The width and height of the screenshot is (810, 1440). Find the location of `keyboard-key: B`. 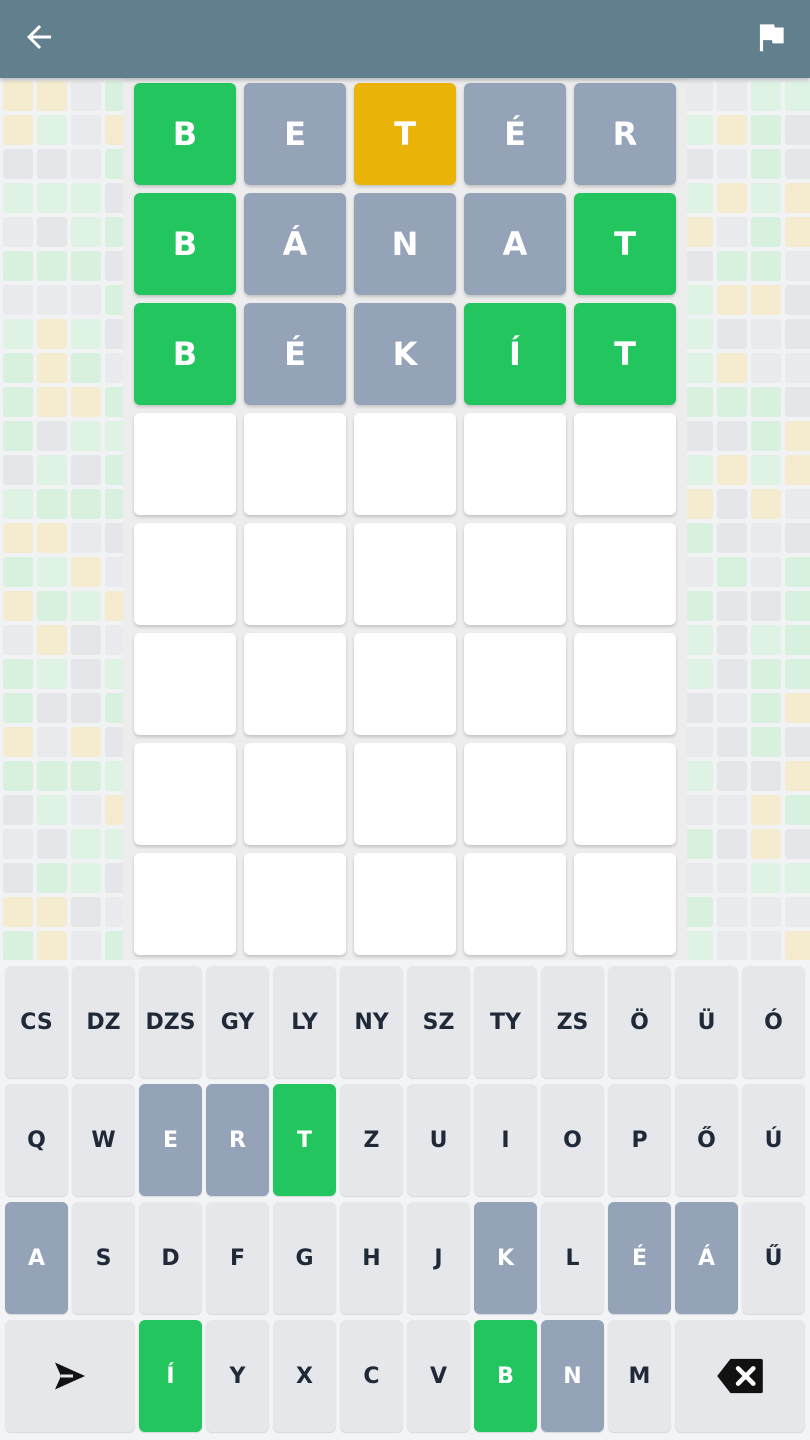

keyboard-key: B is located at coordinates (505, 1376).